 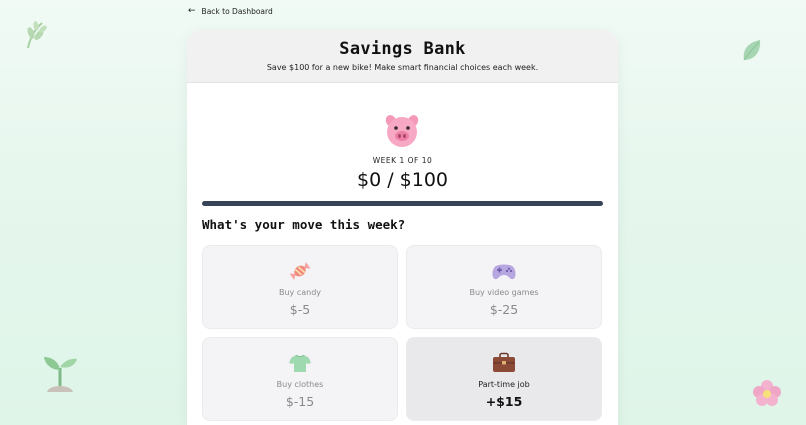 What do you see at coordinates (300, 384) in the screenshot?
I see `choice-label: Buy clothes` at bounding box center [300, 384].